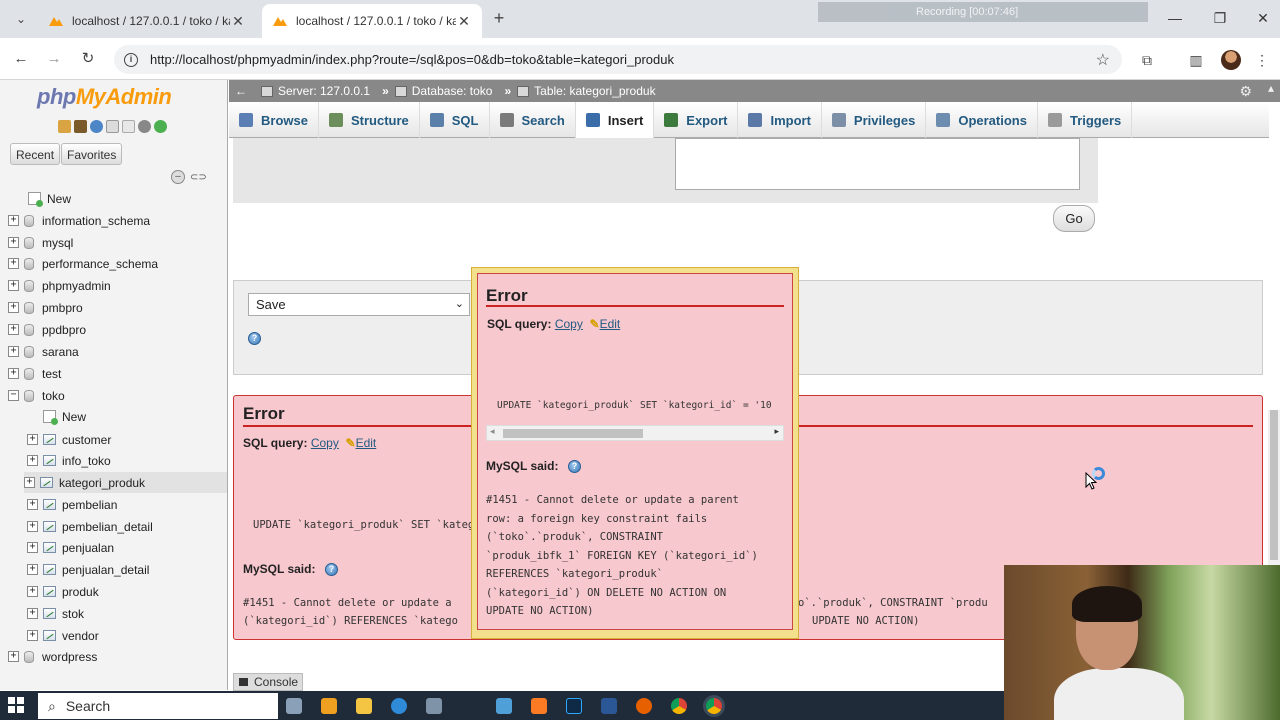  Describe the element at coordinates (69, 460) in the screenshot. I see `tree-table-item: + info_toko` at that location.